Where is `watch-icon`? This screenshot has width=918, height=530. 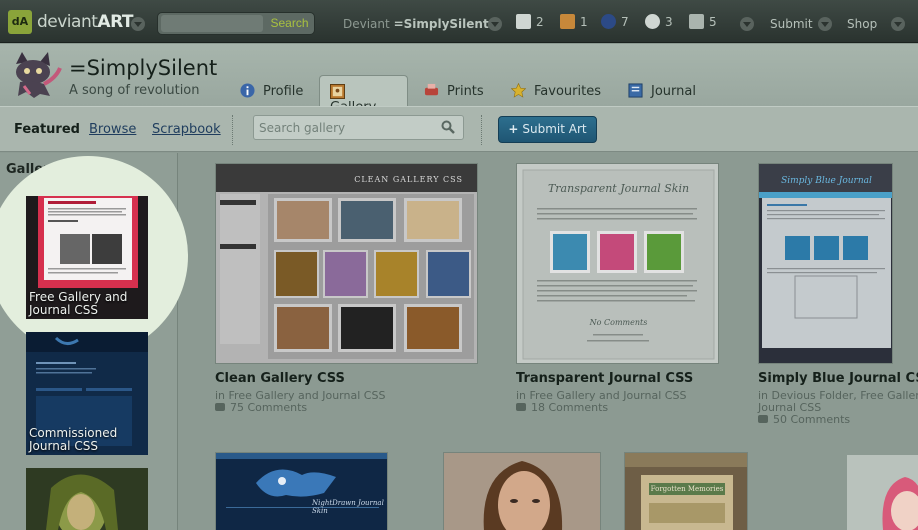 watch-icon is located at coordinates (608, 21).